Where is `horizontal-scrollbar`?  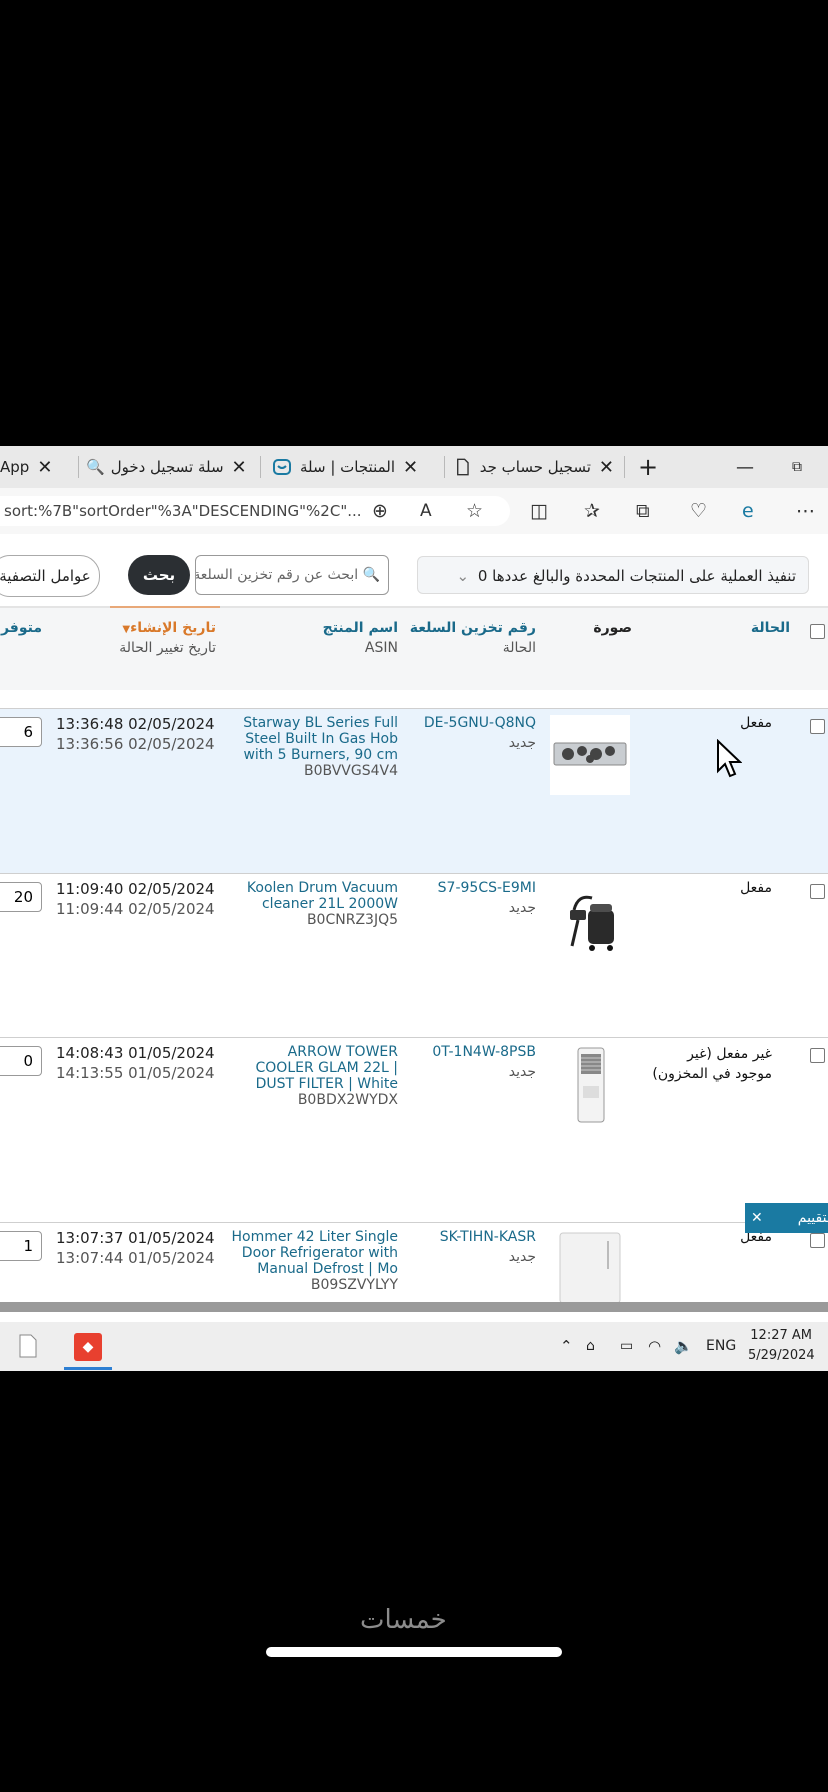 horizontal-scrollbar is located at coordinates (414, 1307).